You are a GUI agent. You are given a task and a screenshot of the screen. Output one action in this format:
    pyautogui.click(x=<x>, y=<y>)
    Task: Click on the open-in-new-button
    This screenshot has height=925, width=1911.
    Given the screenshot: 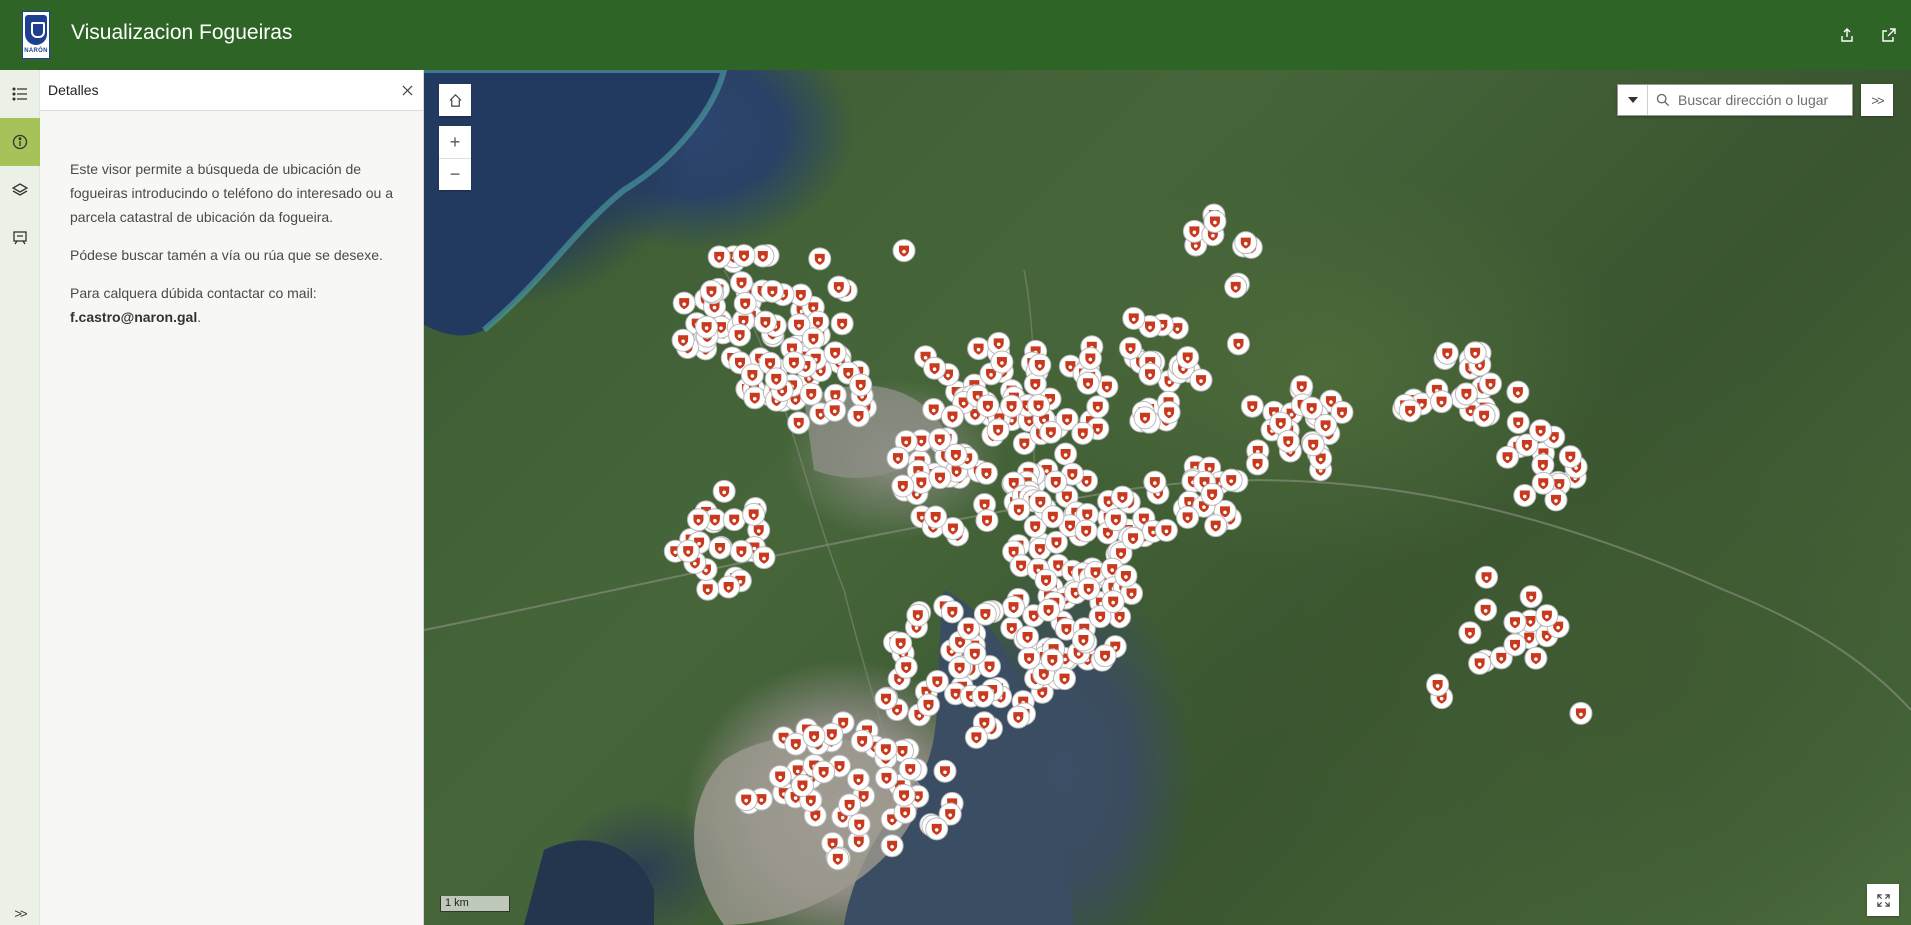 What is the action you would take?
    pyautogui.click(x=1889, y=35)
    